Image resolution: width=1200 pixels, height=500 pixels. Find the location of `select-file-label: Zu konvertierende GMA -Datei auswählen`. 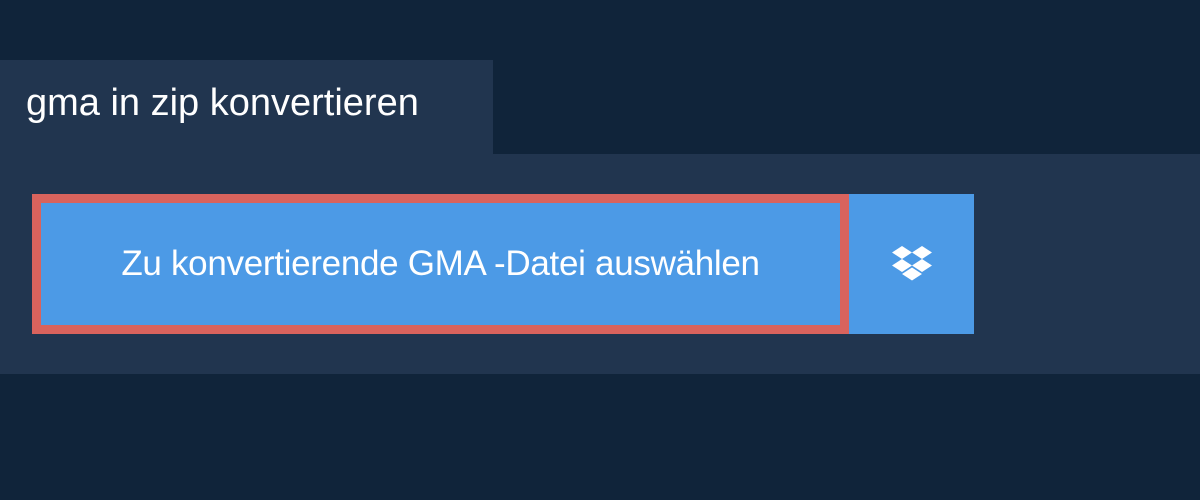

select-file-label: Zu konvertierende GMA -Datei auswählen is located at coordinates (440, 263).